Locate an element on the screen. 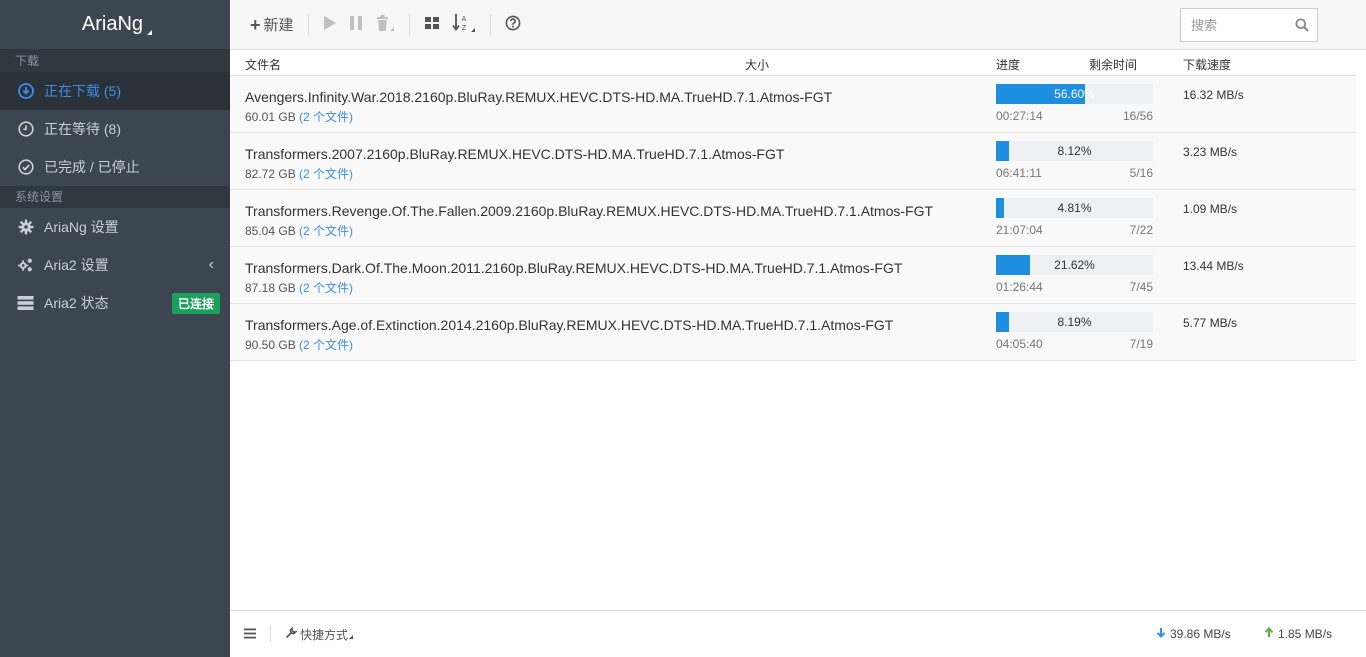 This screenshot has width=1366, height=657. download-circle-icon is located at coordinates (25, 91).